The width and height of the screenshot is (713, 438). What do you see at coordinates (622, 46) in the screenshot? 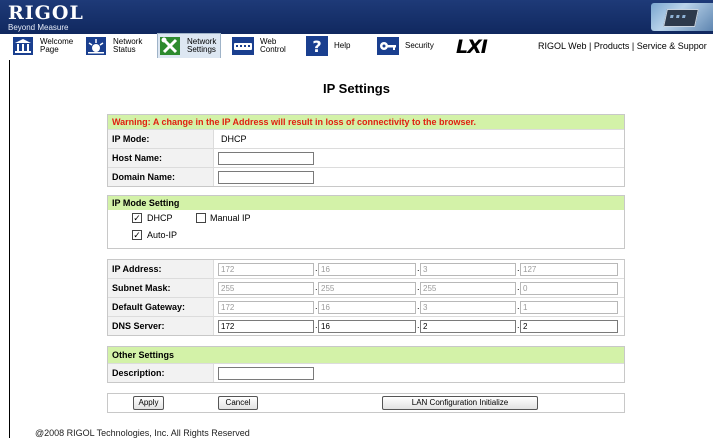
I see `top-links: RIGOL Web | Products | Service & Suppor` at bounding box center [622, 46].